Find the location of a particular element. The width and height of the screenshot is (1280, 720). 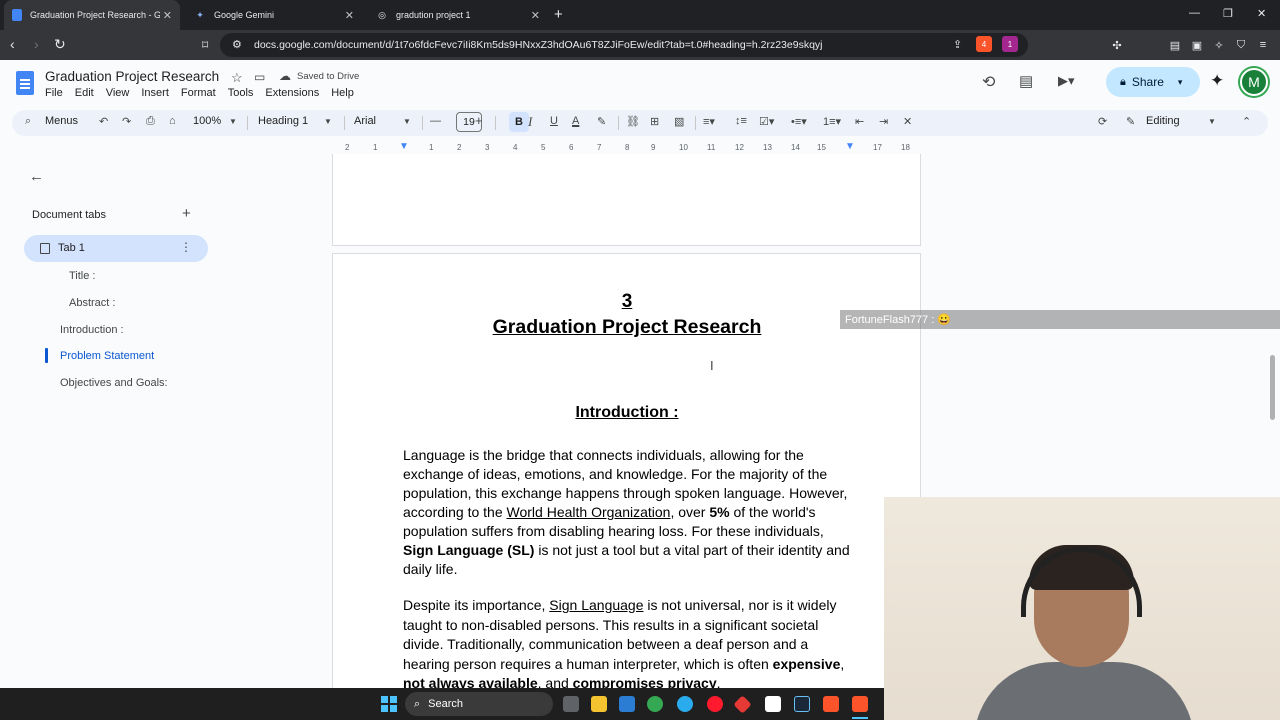

decrease-indent-icon: ⇤ is located at coordinates (859, 121).